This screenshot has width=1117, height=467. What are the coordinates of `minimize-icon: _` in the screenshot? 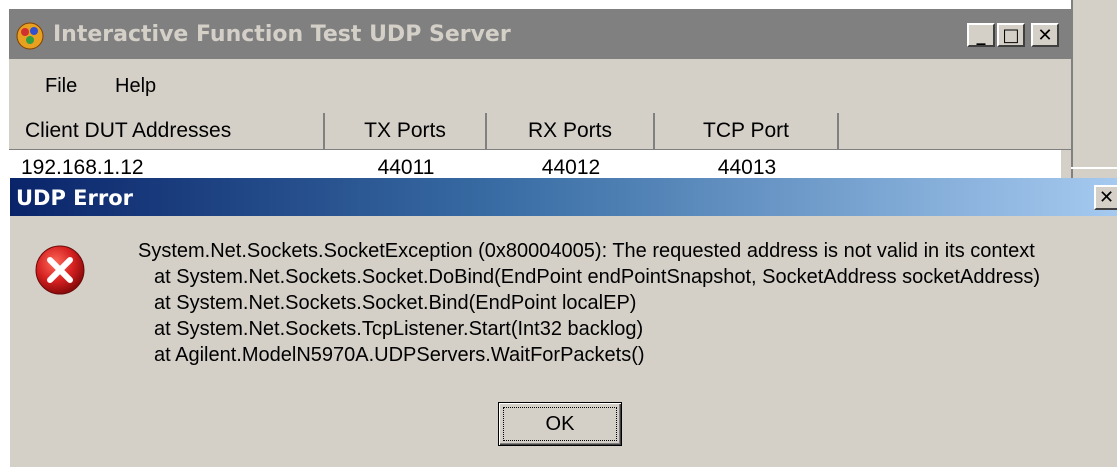 It's located at (981, 35).